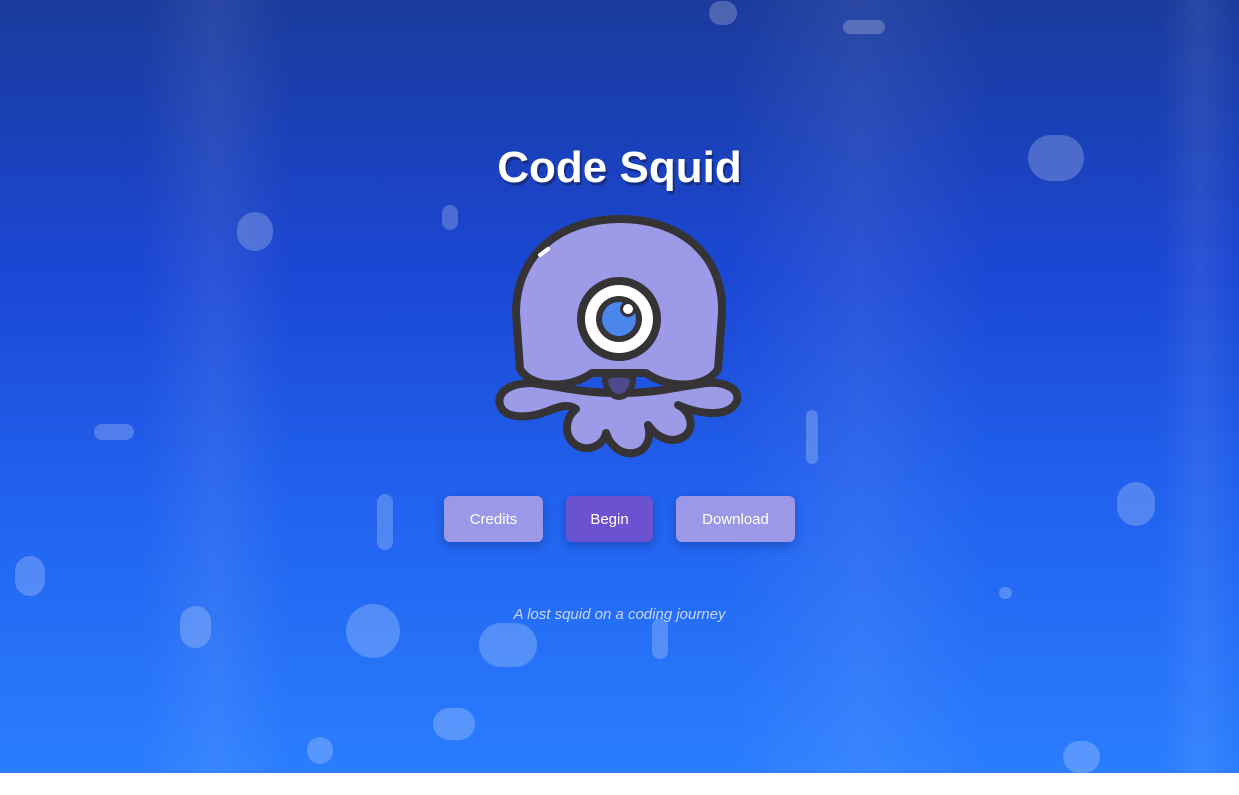 The image size is (1239, 795). What do you see at coordinates (609, 519) in the screenshot?
I see `begin-button: Begin` at bounding box center [609, 519].